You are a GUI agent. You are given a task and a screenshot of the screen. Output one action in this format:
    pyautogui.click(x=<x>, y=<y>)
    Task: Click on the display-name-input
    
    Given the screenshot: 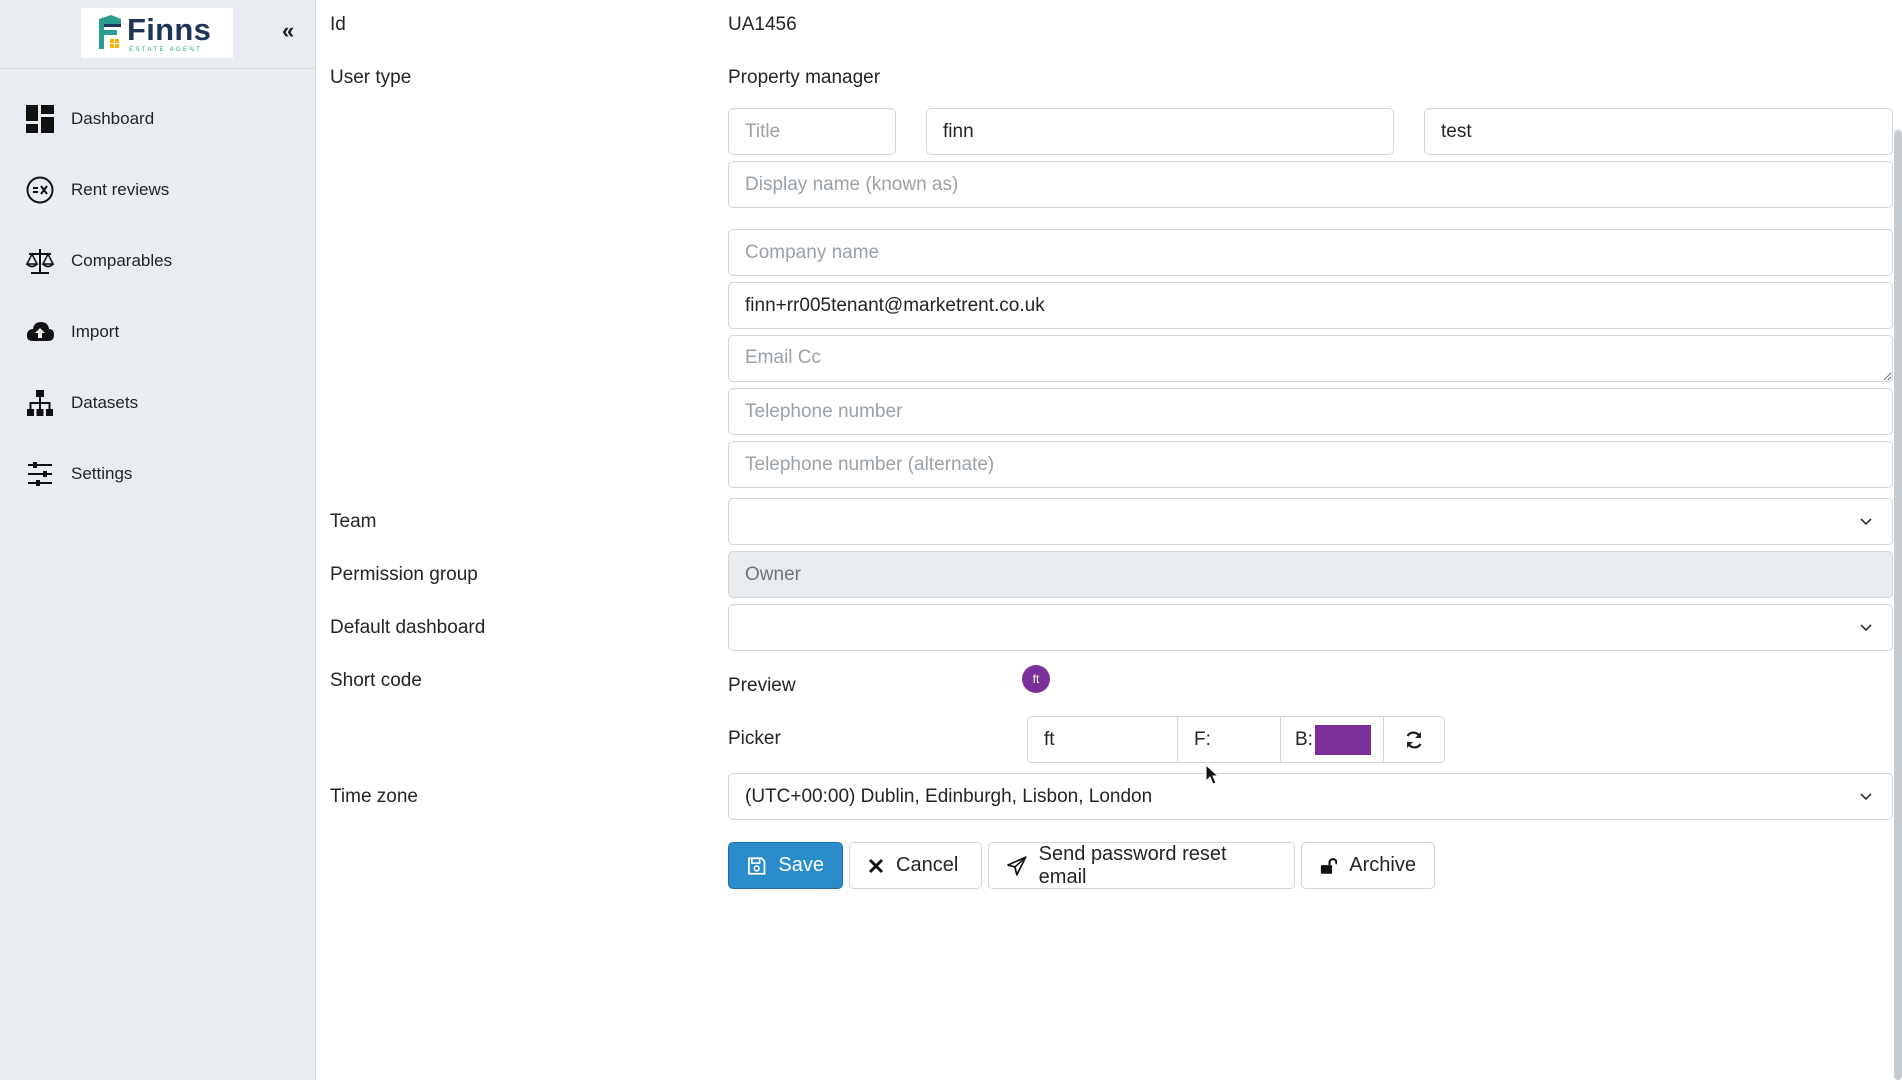 What is the action you would take?
    pyautogui.click(x=1310, y=184)
    